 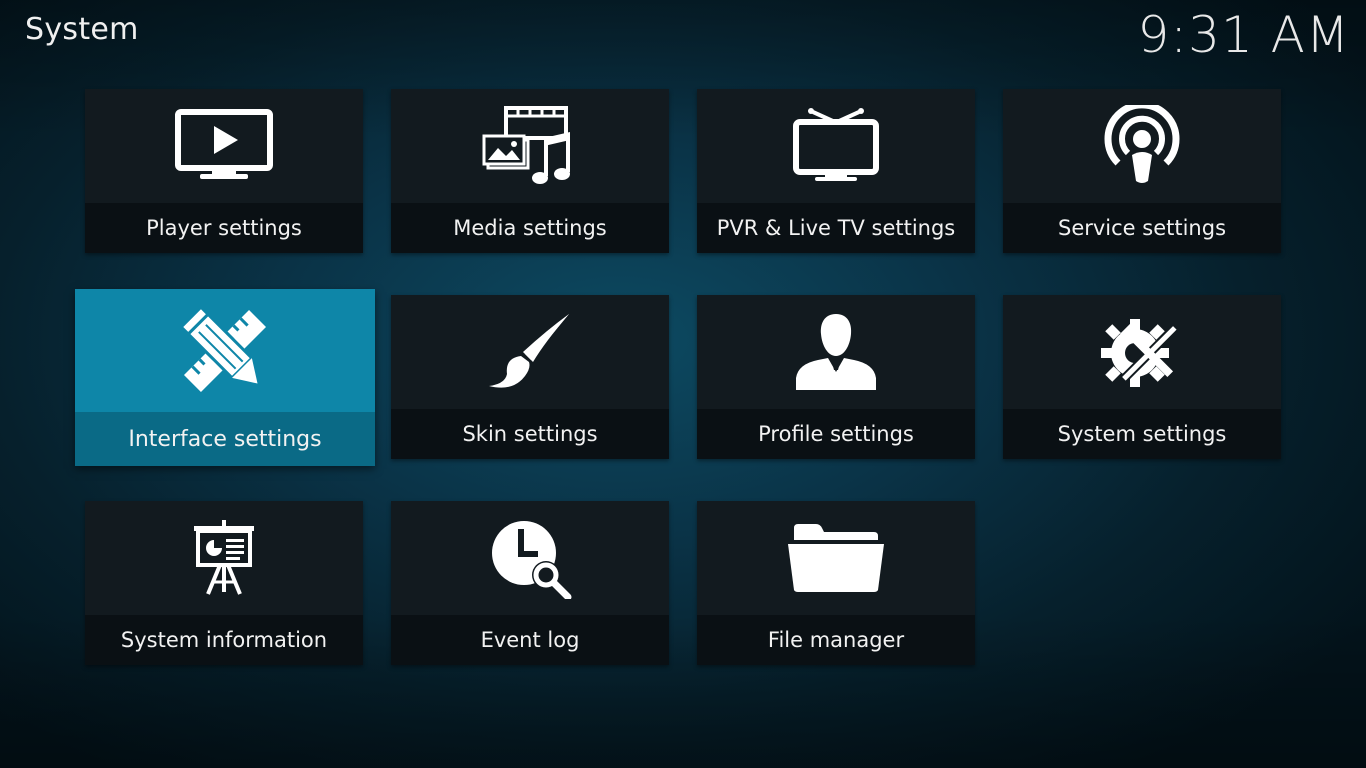 What do you see at coordinates (224, 146) in the screenshot?
I see `tv-play-icon` at bounding box center [224, 146].